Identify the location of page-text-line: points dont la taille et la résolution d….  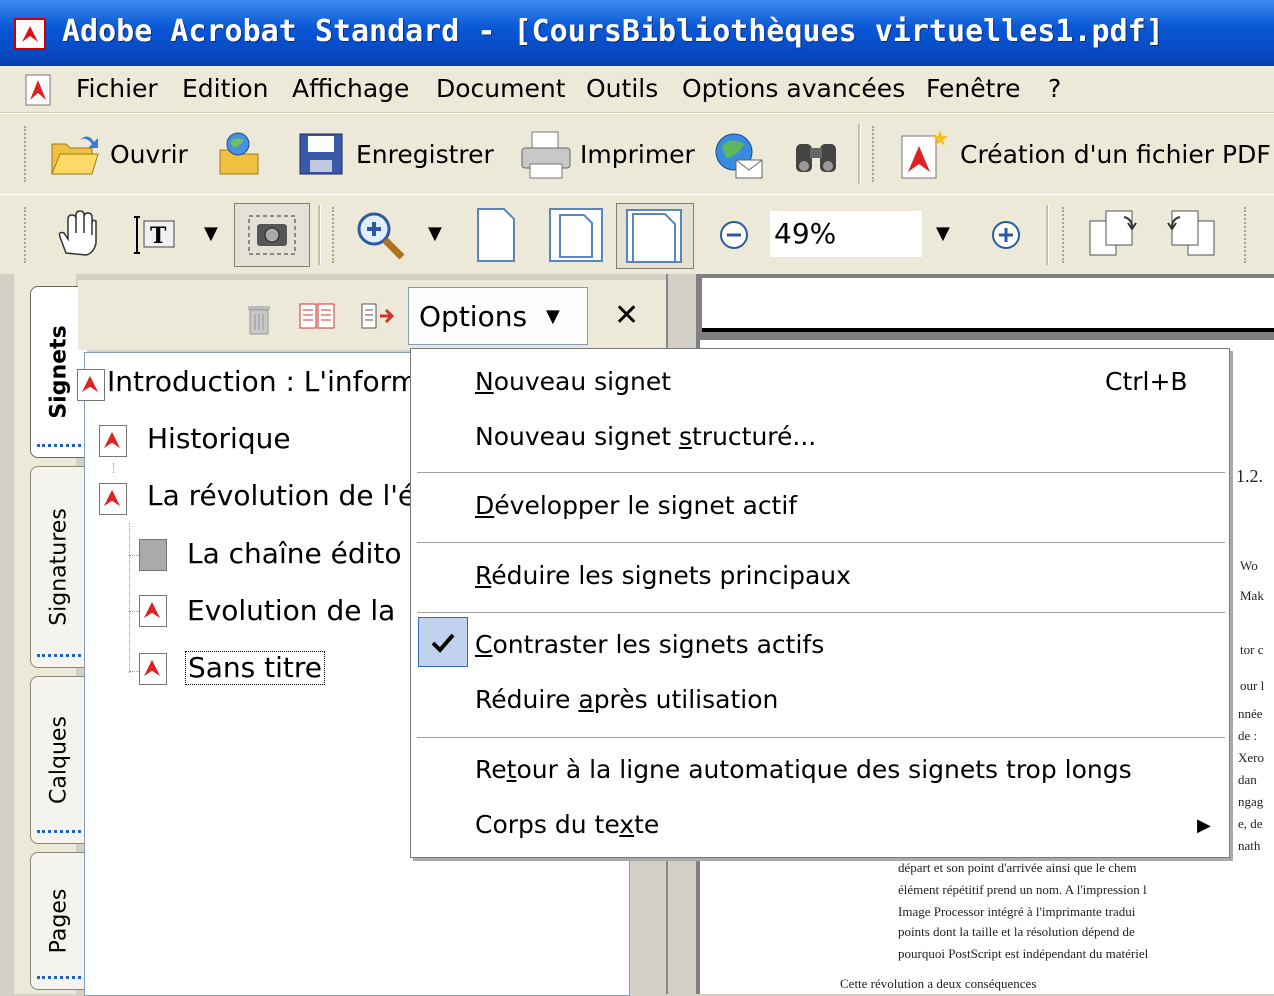
(1016, 931).